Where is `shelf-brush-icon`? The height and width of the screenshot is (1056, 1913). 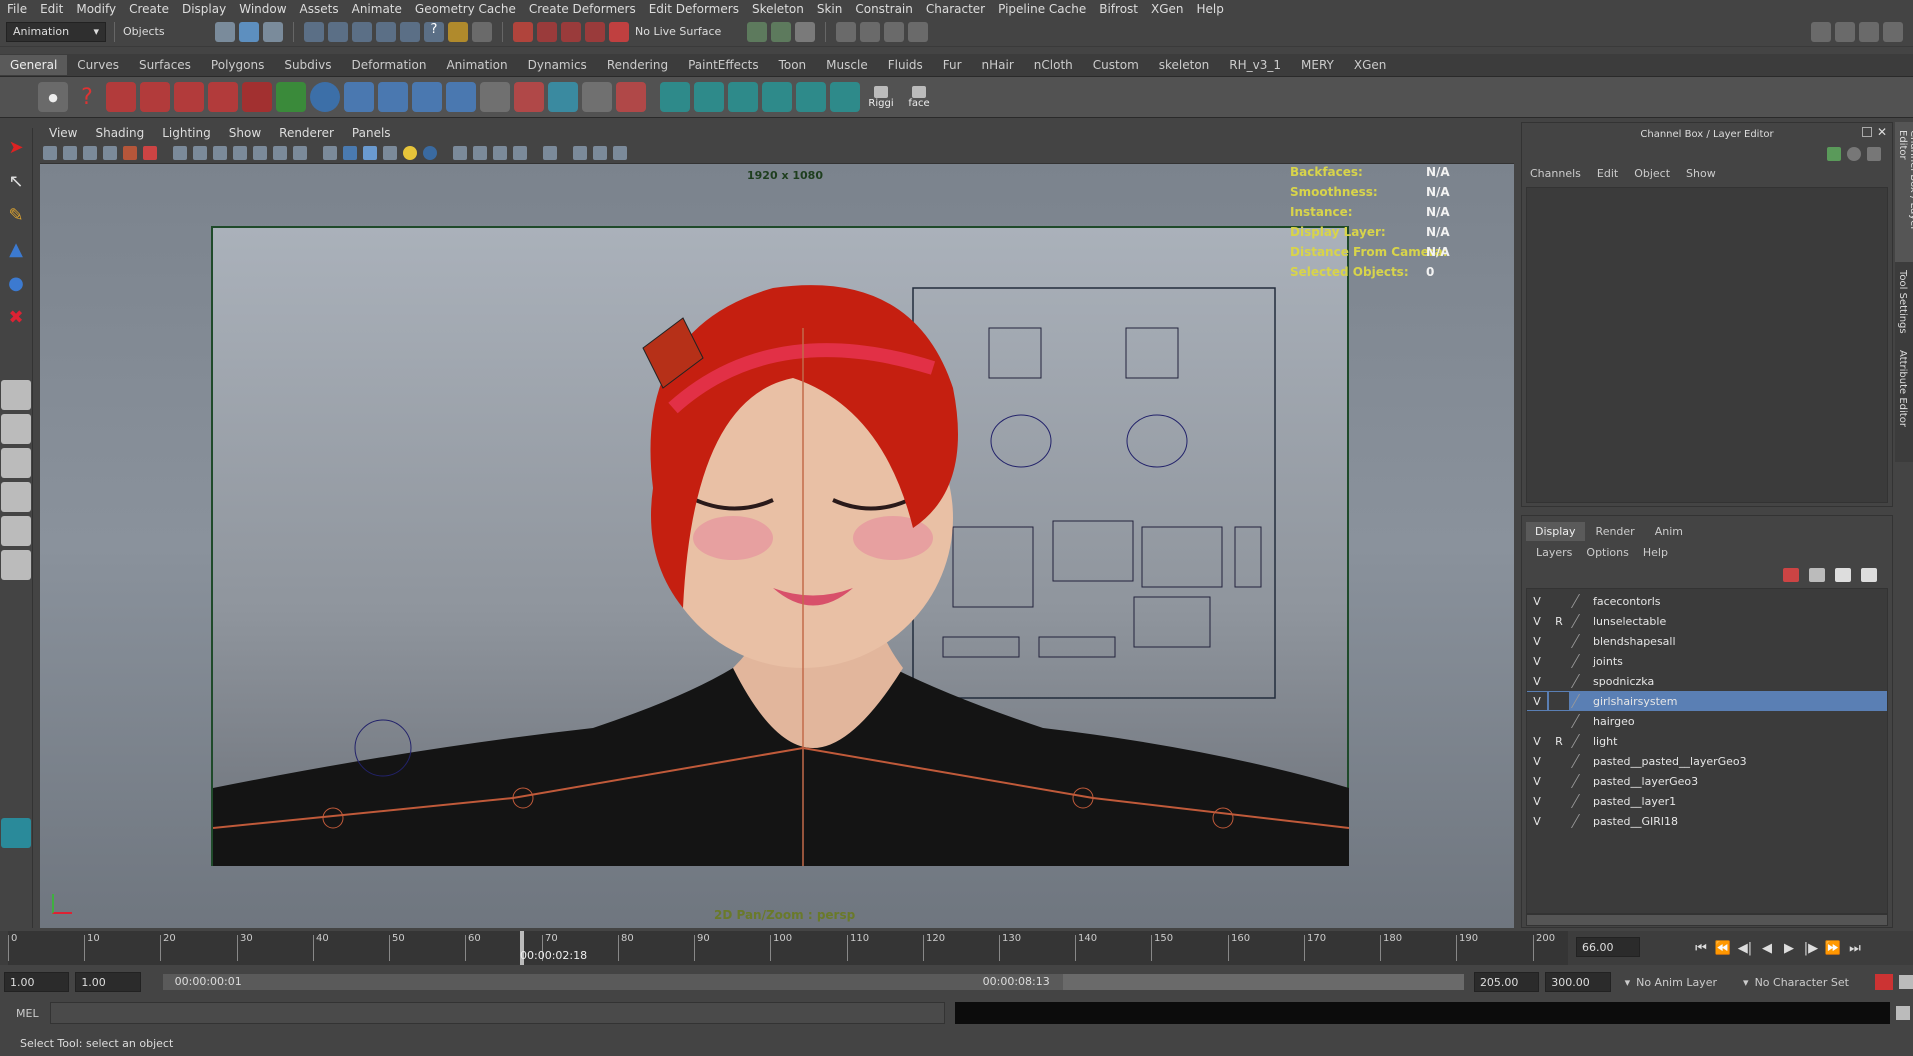 shelf-brush-icon is located at coordinates (631, 97).